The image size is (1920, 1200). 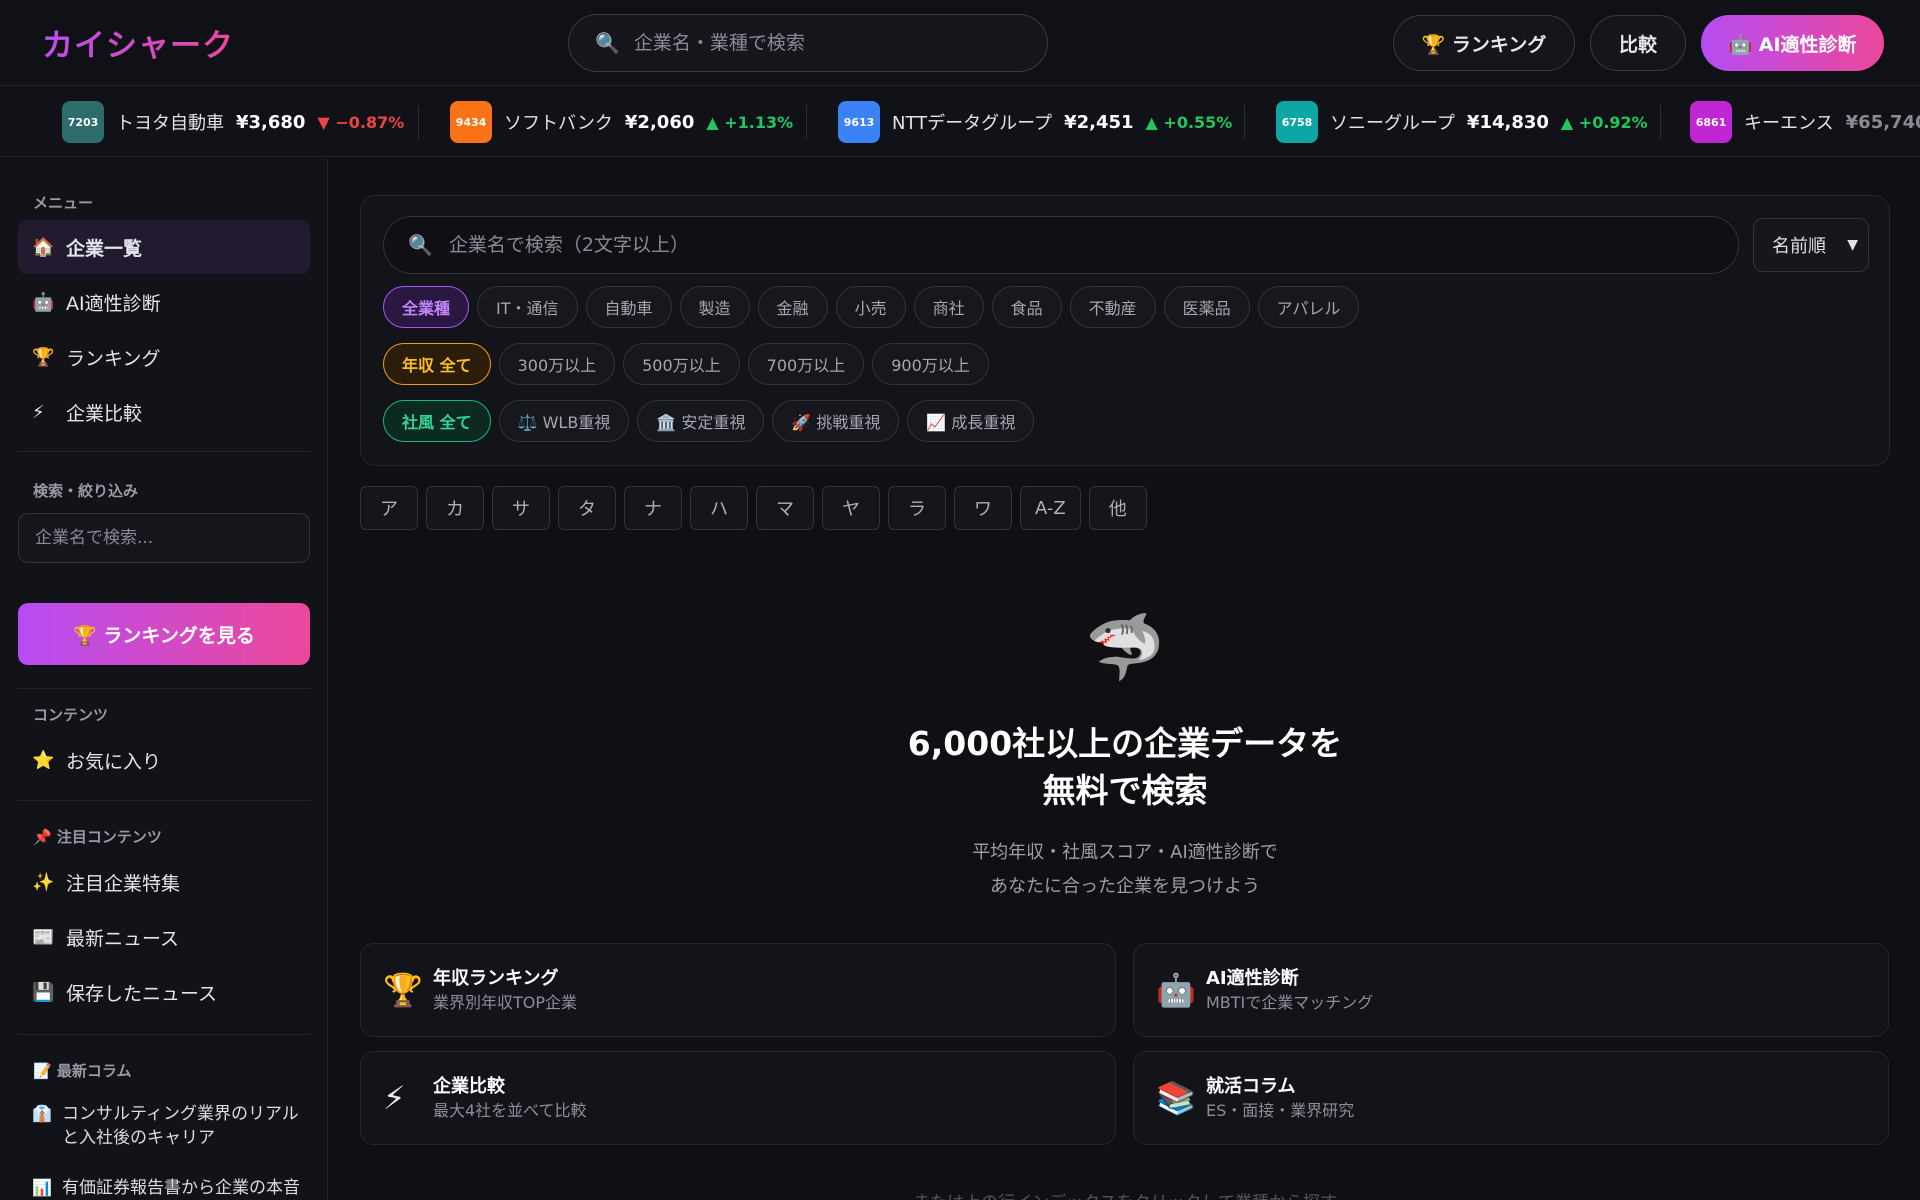 What do you see at coordinates (167, 1126) in the screenshot?
I see `column-item: 👔 コンサルティング業界のリアルと入社後のキャリア` at bounding box center [167, 1126].